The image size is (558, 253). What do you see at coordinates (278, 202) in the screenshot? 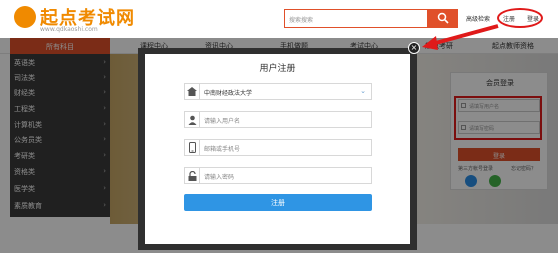
I see `register-submit-button: 注册` at bounding box center [278, 202].